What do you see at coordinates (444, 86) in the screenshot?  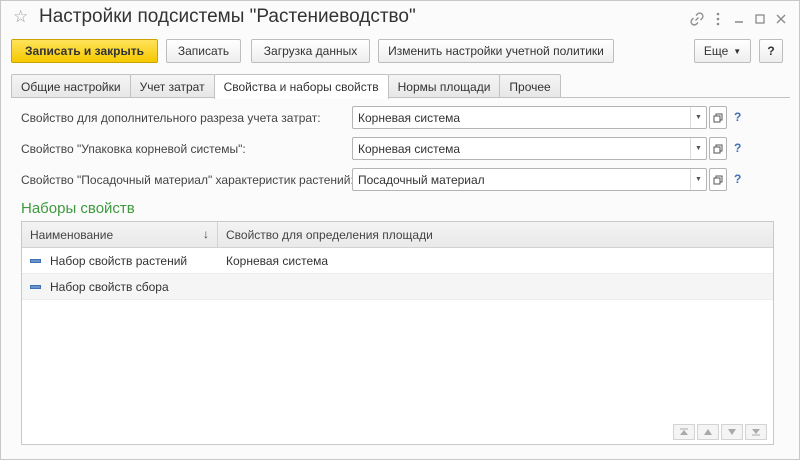 I see `tab-area-norms: Нормы площади` at bounding box center [444, 86].